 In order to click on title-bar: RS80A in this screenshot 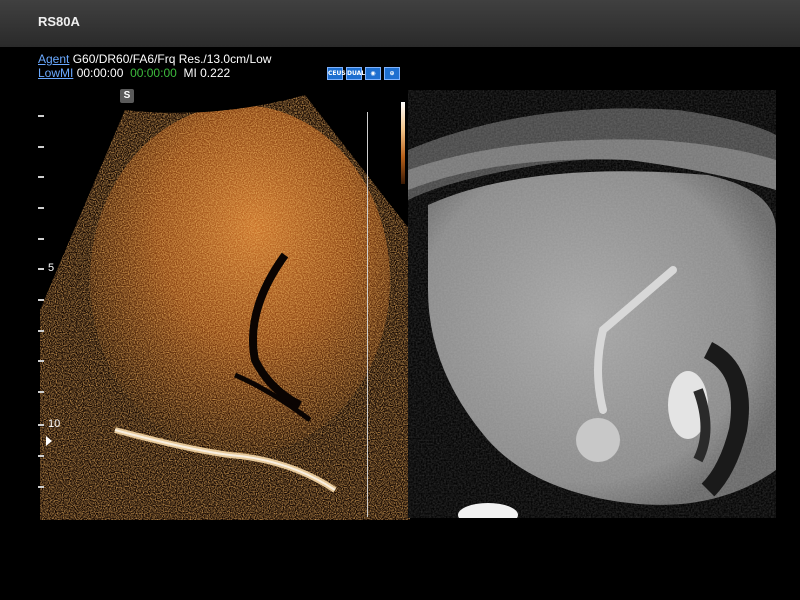, I will do `click(400, 23)`.